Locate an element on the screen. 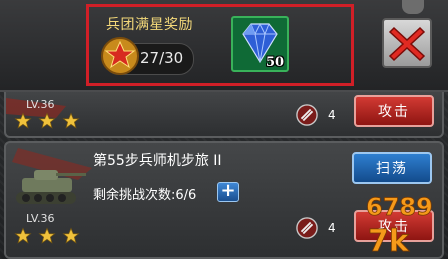 The height and width of the screenshot is (259, 448). add-attempts-button: + is located at coordinates (228, 192).